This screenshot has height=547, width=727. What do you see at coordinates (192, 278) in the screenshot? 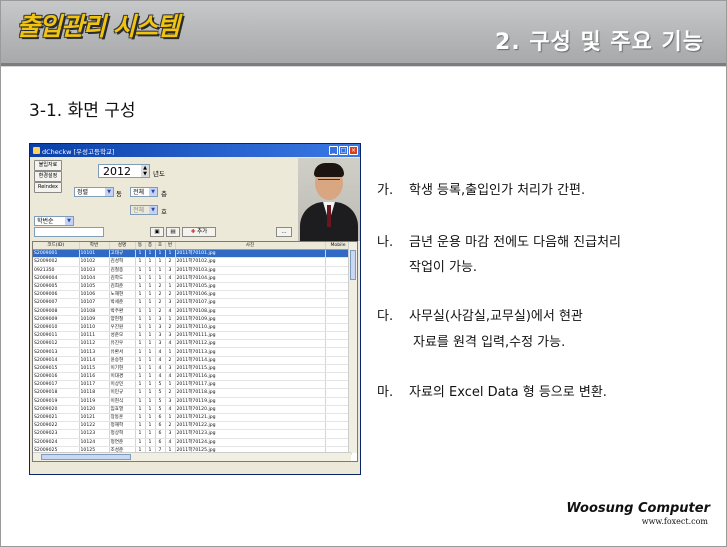
I see `table-row: S2009004 10104 김학도 1 1 1 4 2011학70104.jpg` at bounding box center [192, 278].